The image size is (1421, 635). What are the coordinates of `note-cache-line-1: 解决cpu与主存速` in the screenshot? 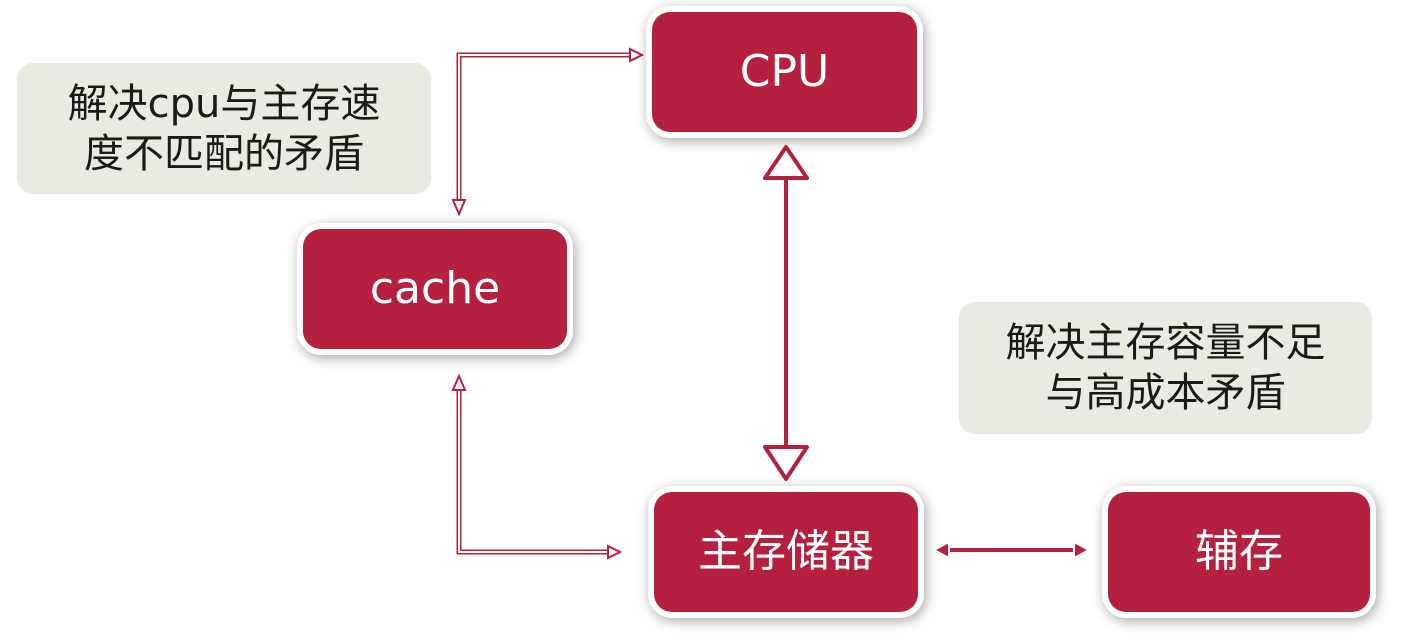 It's located at (224, 103).